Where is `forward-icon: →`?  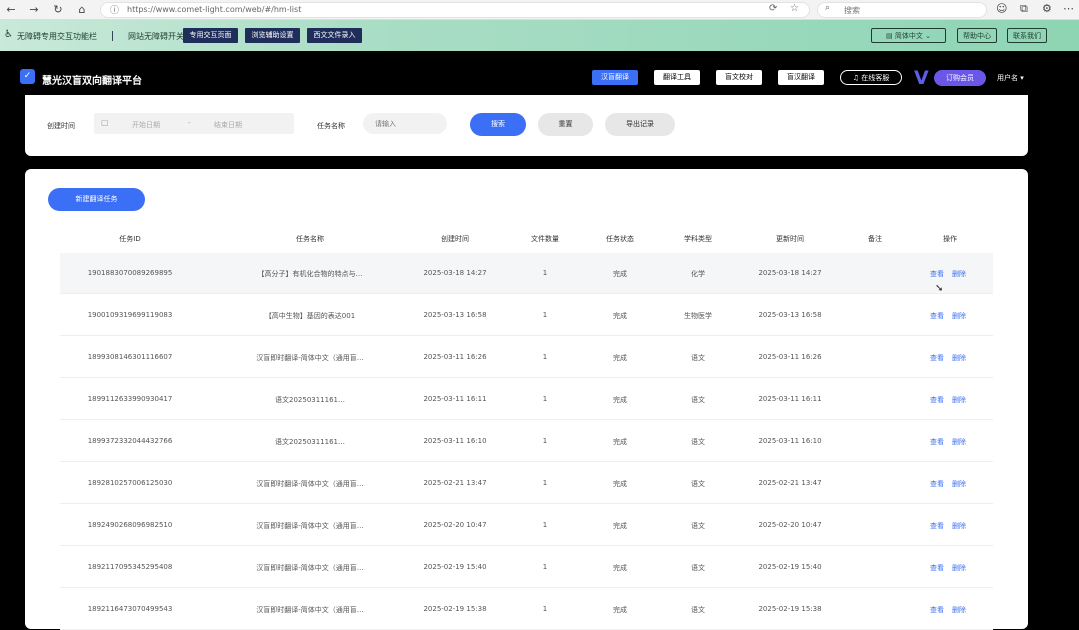
forward-icon: → is located at coordinates (34, 9).